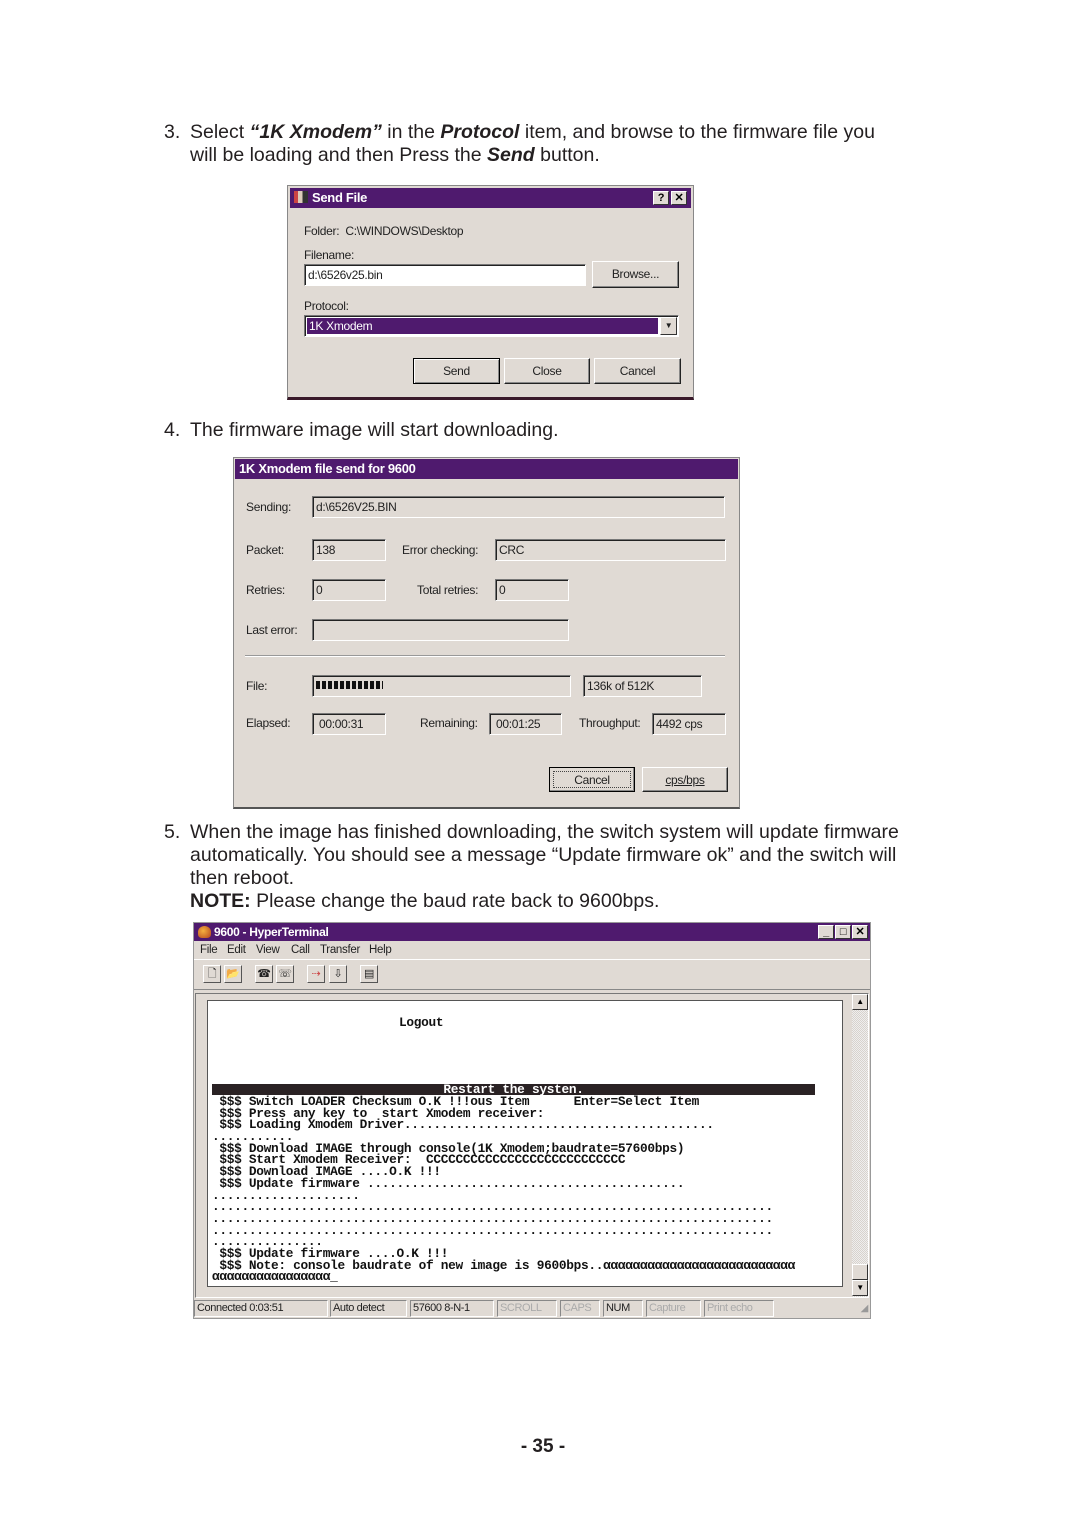 The image size is (1080, 1524). Describe the element at coordinates (440, 630) in the screenshot. I see `last-error-field` at that location.